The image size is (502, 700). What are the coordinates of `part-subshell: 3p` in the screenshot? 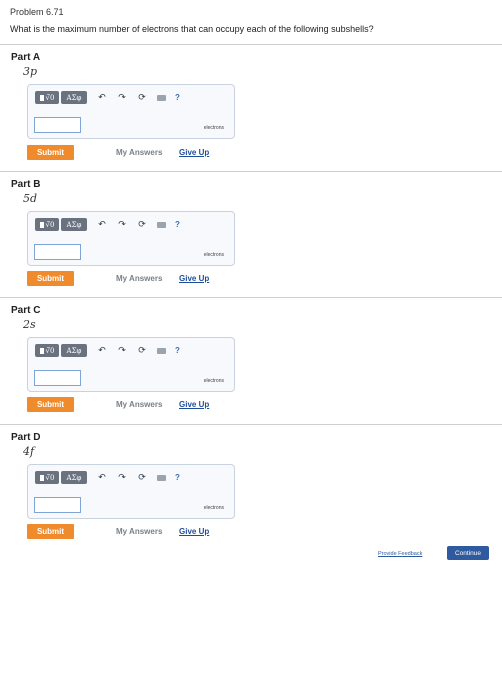 It's located at (30, 71).